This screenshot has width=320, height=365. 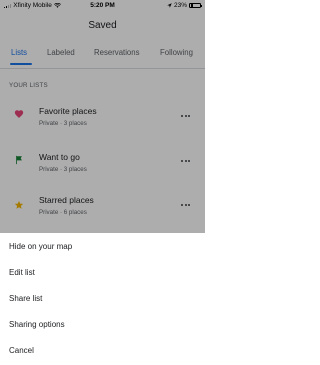 What do you see at coordinates (21, 350) in the screenshot?
I see `cancel-button: Cancel` at bounding box center [21, 350].